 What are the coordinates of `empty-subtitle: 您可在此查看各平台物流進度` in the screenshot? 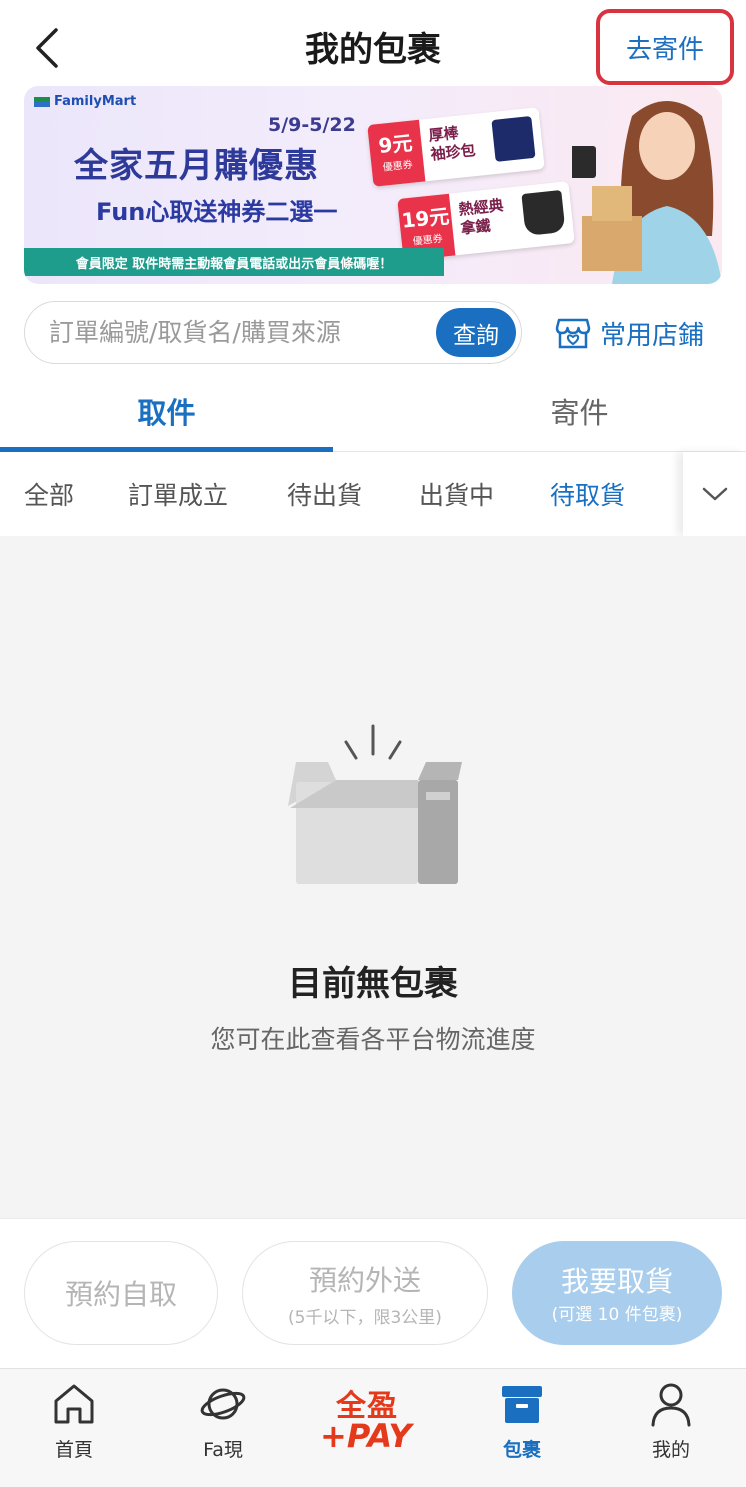 It's located at (373, 1039).